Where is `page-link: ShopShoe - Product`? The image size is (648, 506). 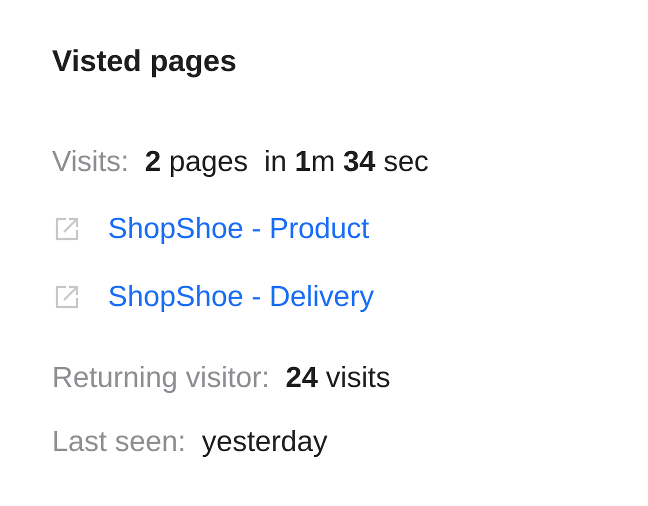
page-link: ShopShoe - Product is located at coordinates (239, 229).